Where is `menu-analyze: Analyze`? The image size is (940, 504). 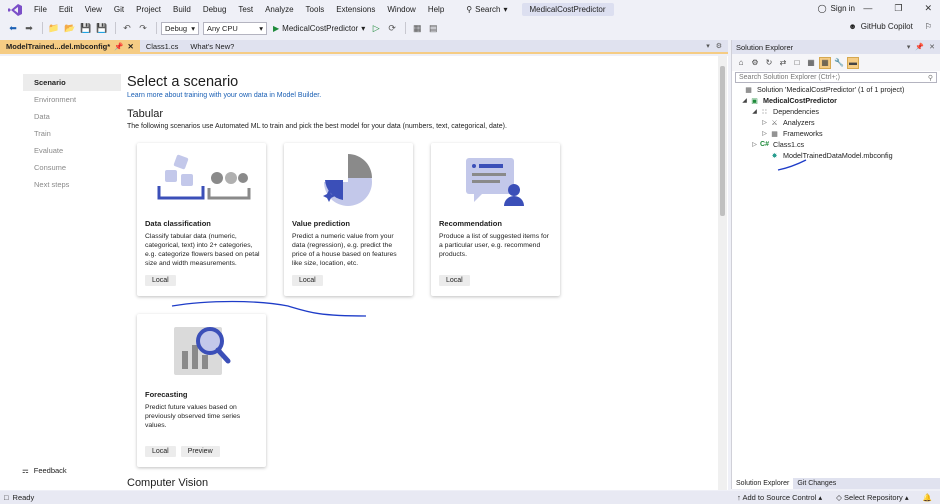
menu-analyze: Analyze is located at coordinates (279, 9).